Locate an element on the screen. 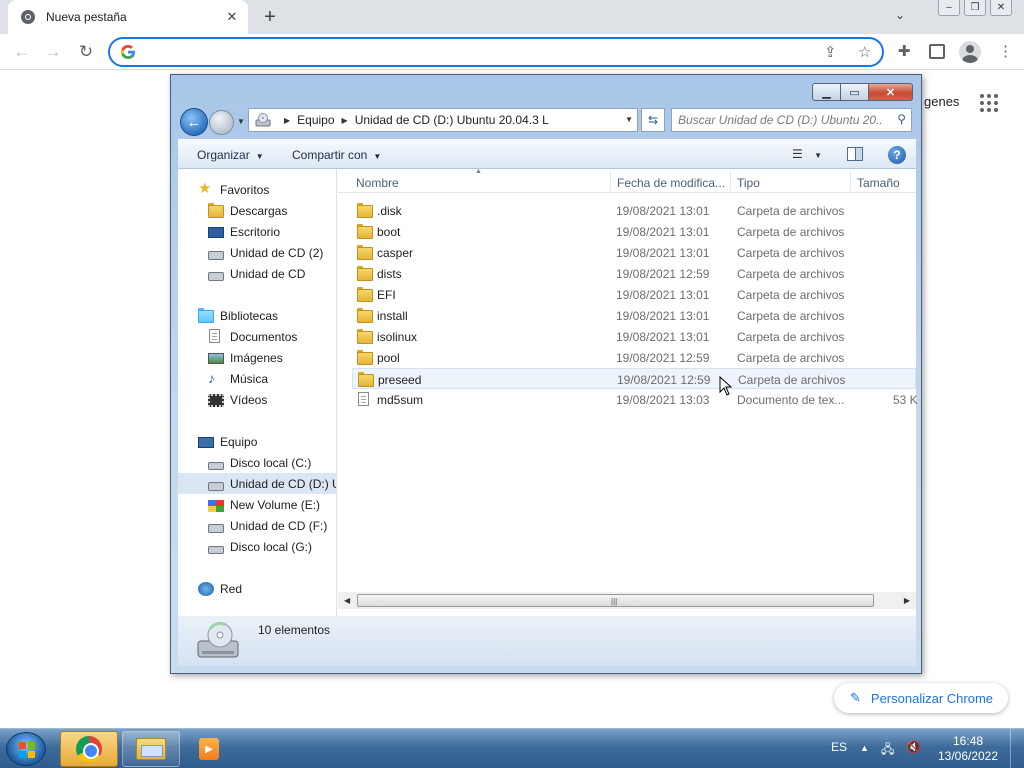 The height and width of the screenshot is (768, 1024). google-apps-icon is located at coordinates (990, 103).